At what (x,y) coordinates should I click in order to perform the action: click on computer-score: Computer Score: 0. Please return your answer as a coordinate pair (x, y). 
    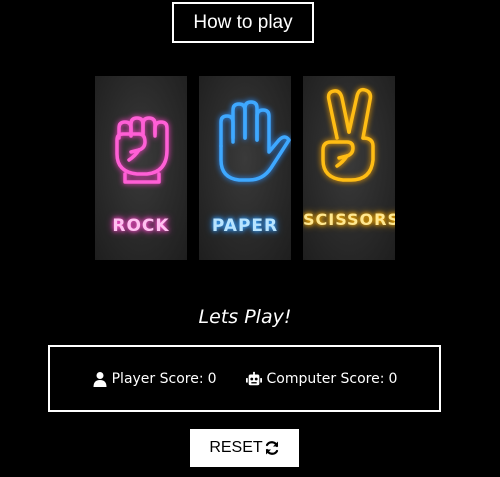
    Looking at the image, I should click on (321, 379).